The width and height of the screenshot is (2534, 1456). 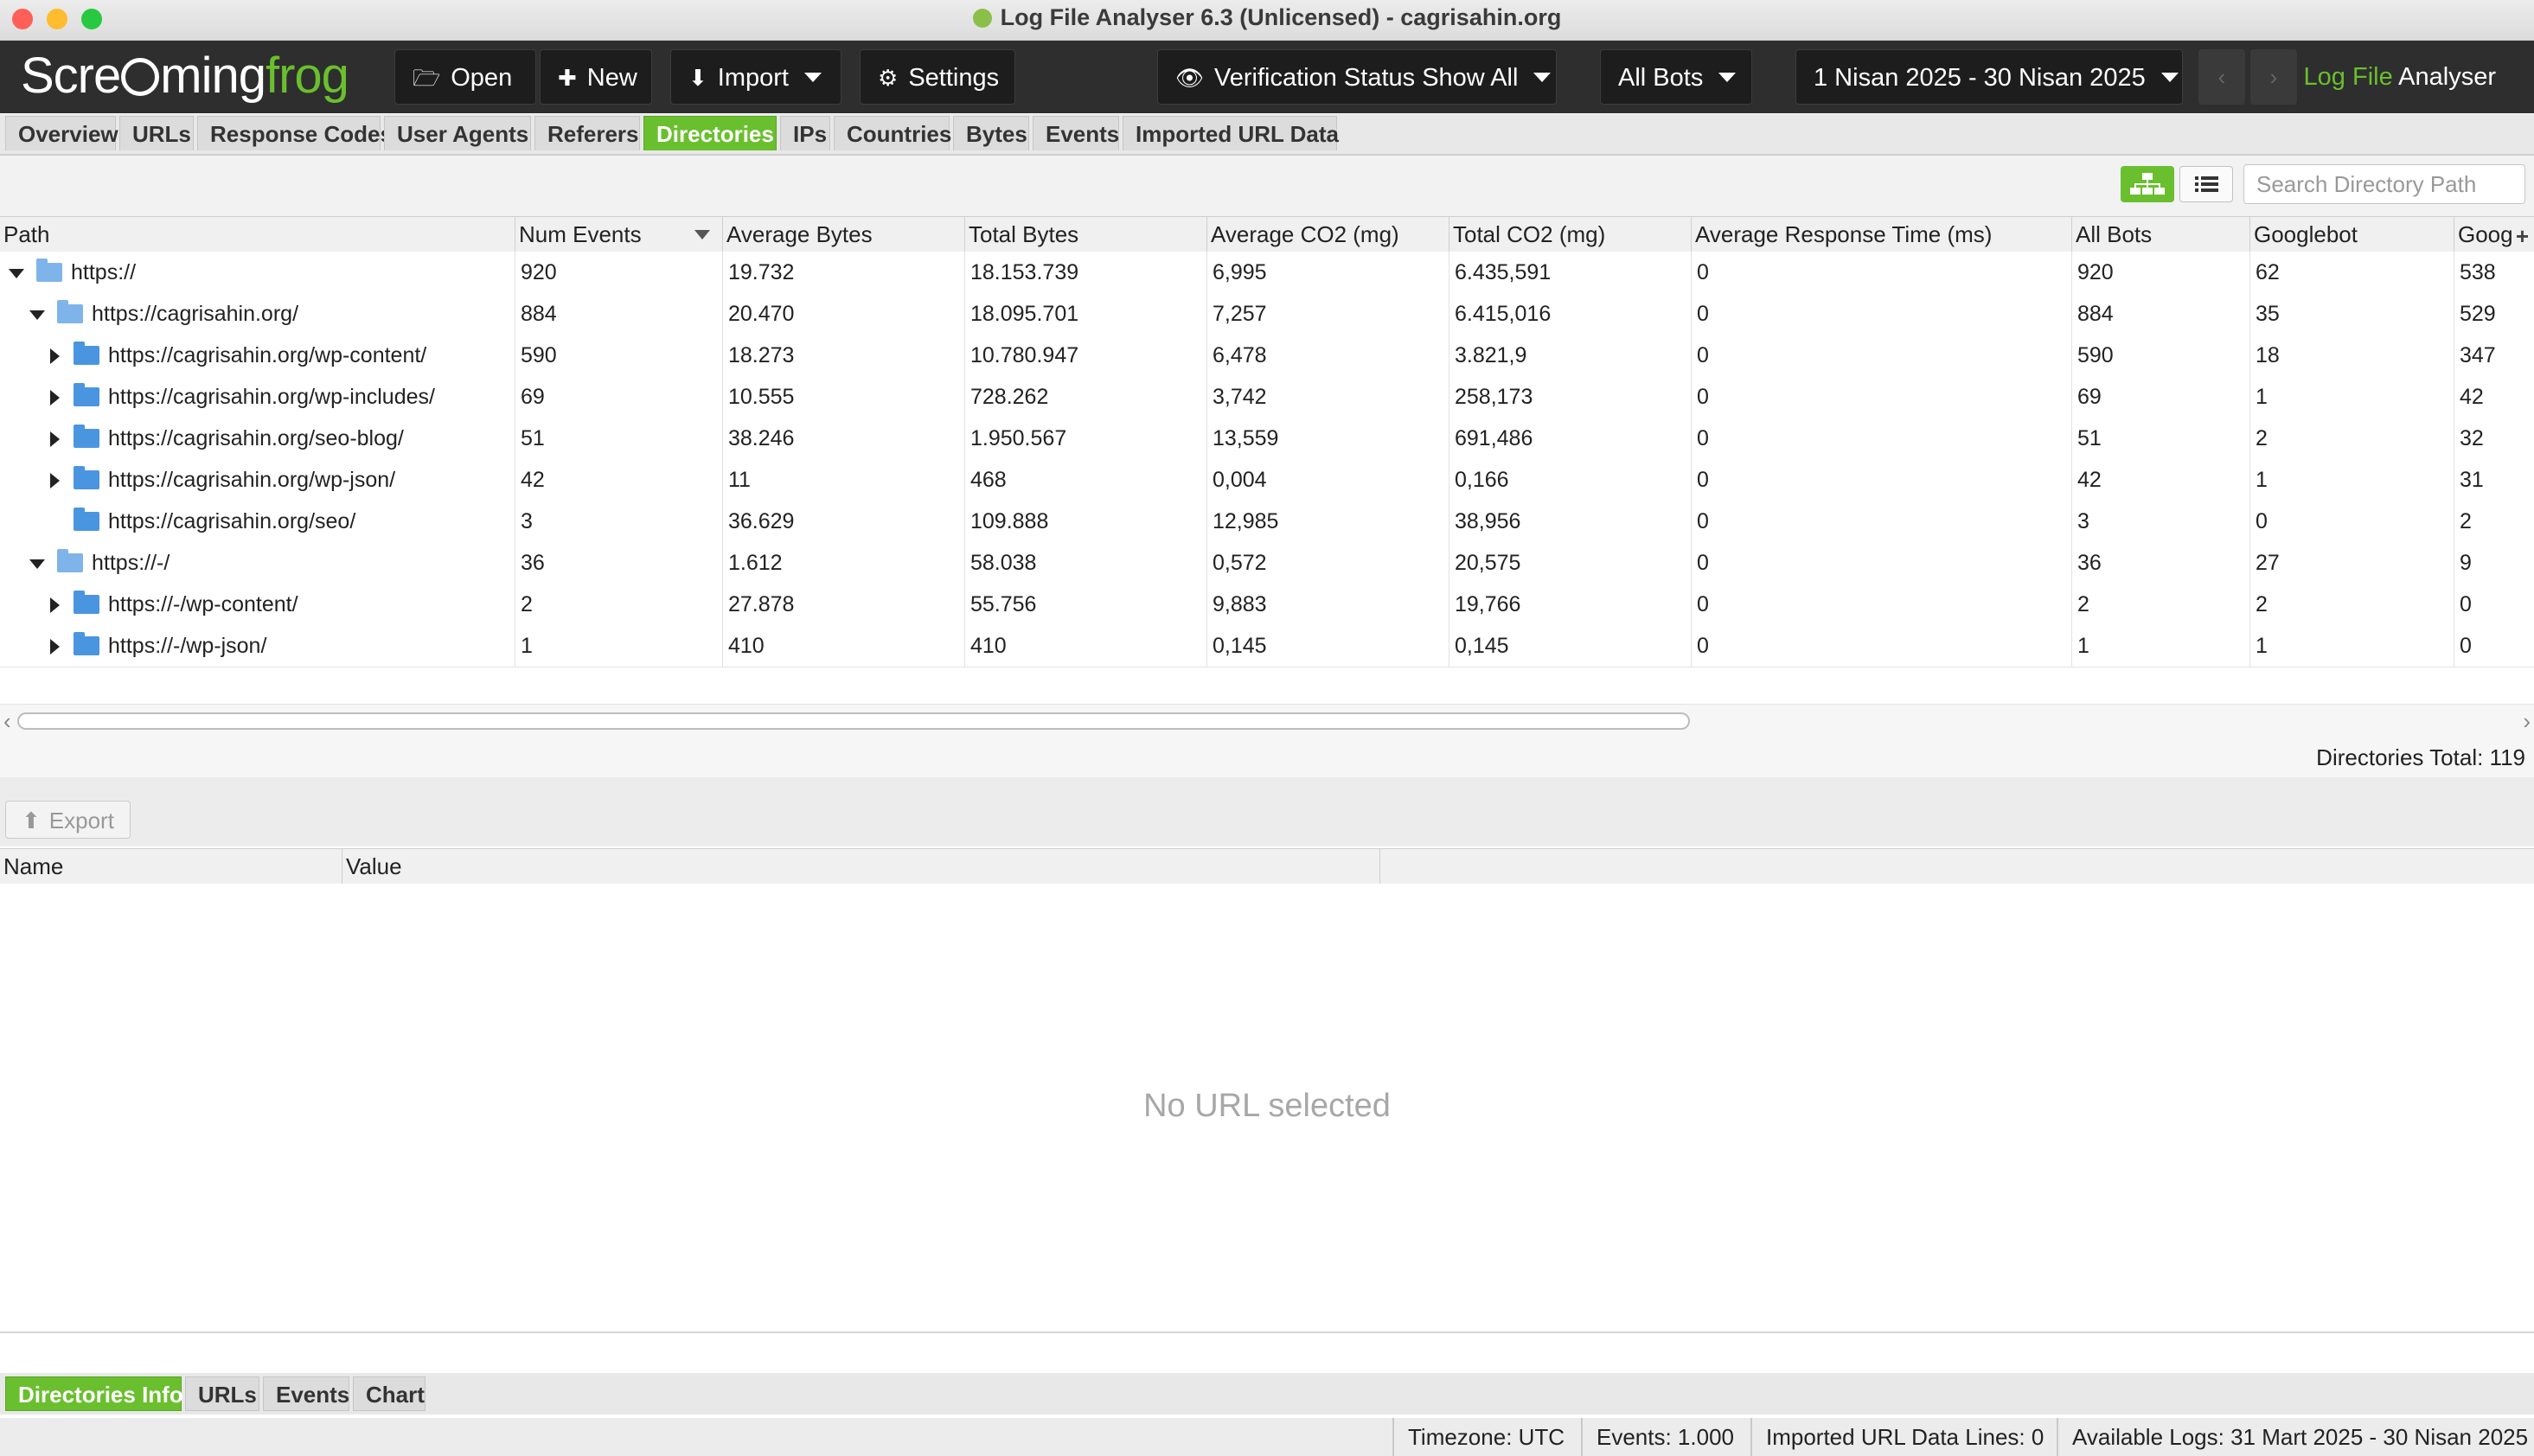 I want to click on tab-directories-info: Directories Info, so click(x=94, y=1393).